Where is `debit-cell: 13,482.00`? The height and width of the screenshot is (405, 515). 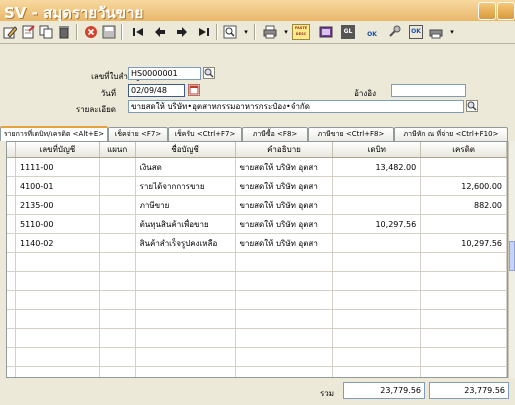
debit-cell: 13,482.00 is located at coordinates (377, 167).